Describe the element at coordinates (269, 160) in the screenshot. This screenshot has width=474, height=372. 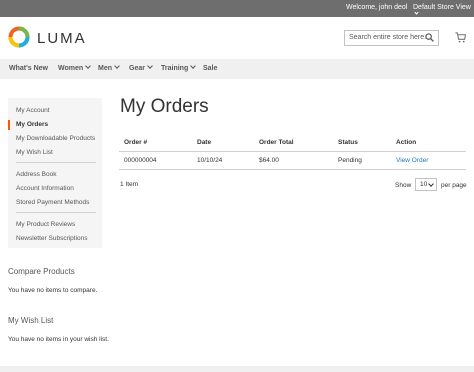
I see `order-total: $64.00` at that location.